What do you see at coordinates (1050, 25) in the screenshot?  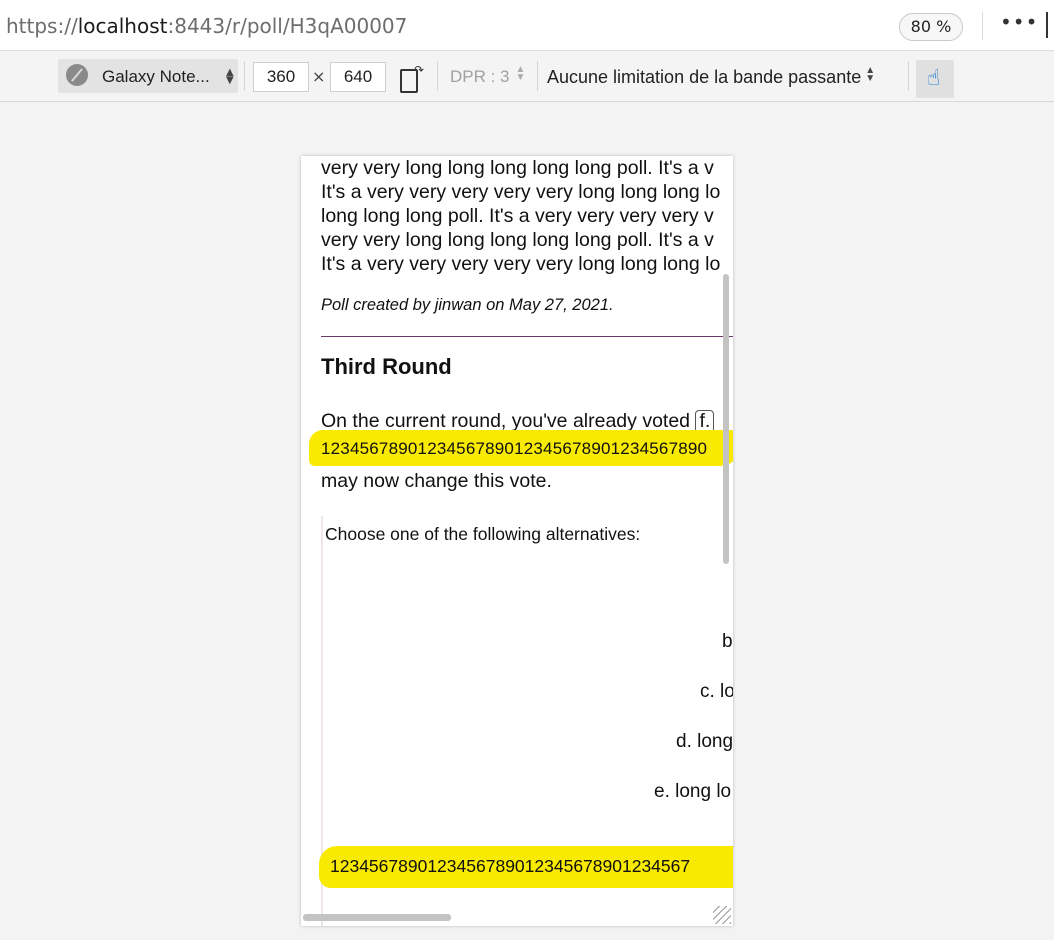 I see `toolbar-edge` at bounding box center [1050, 25].